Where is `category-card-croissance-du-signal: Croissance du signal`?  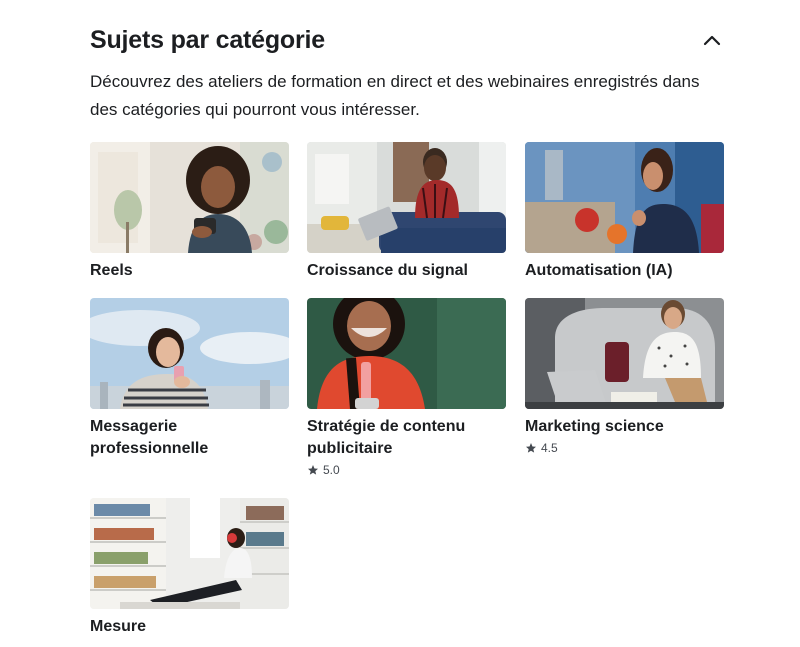 category-card-croissance-du-signal: Croissance du signal is located at coordinates (406, 212).